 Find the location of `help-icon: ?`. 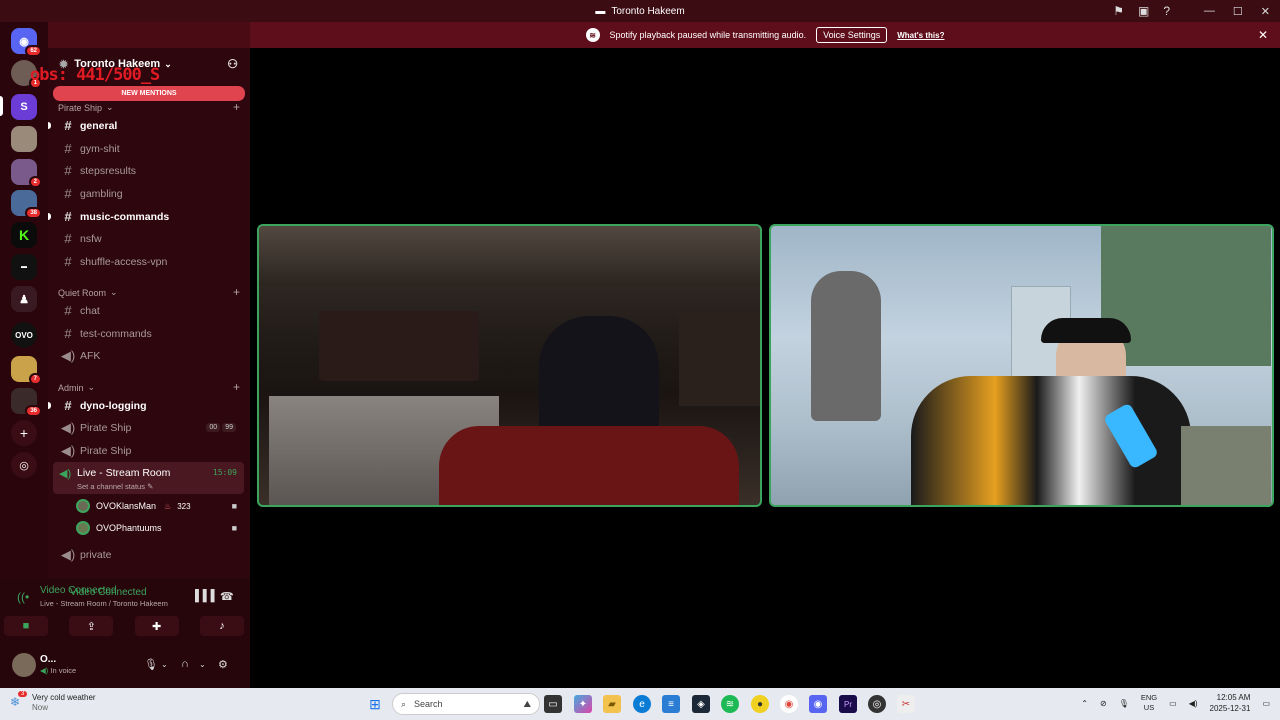

help-icon: ? is located at coordinates (1166, 11).